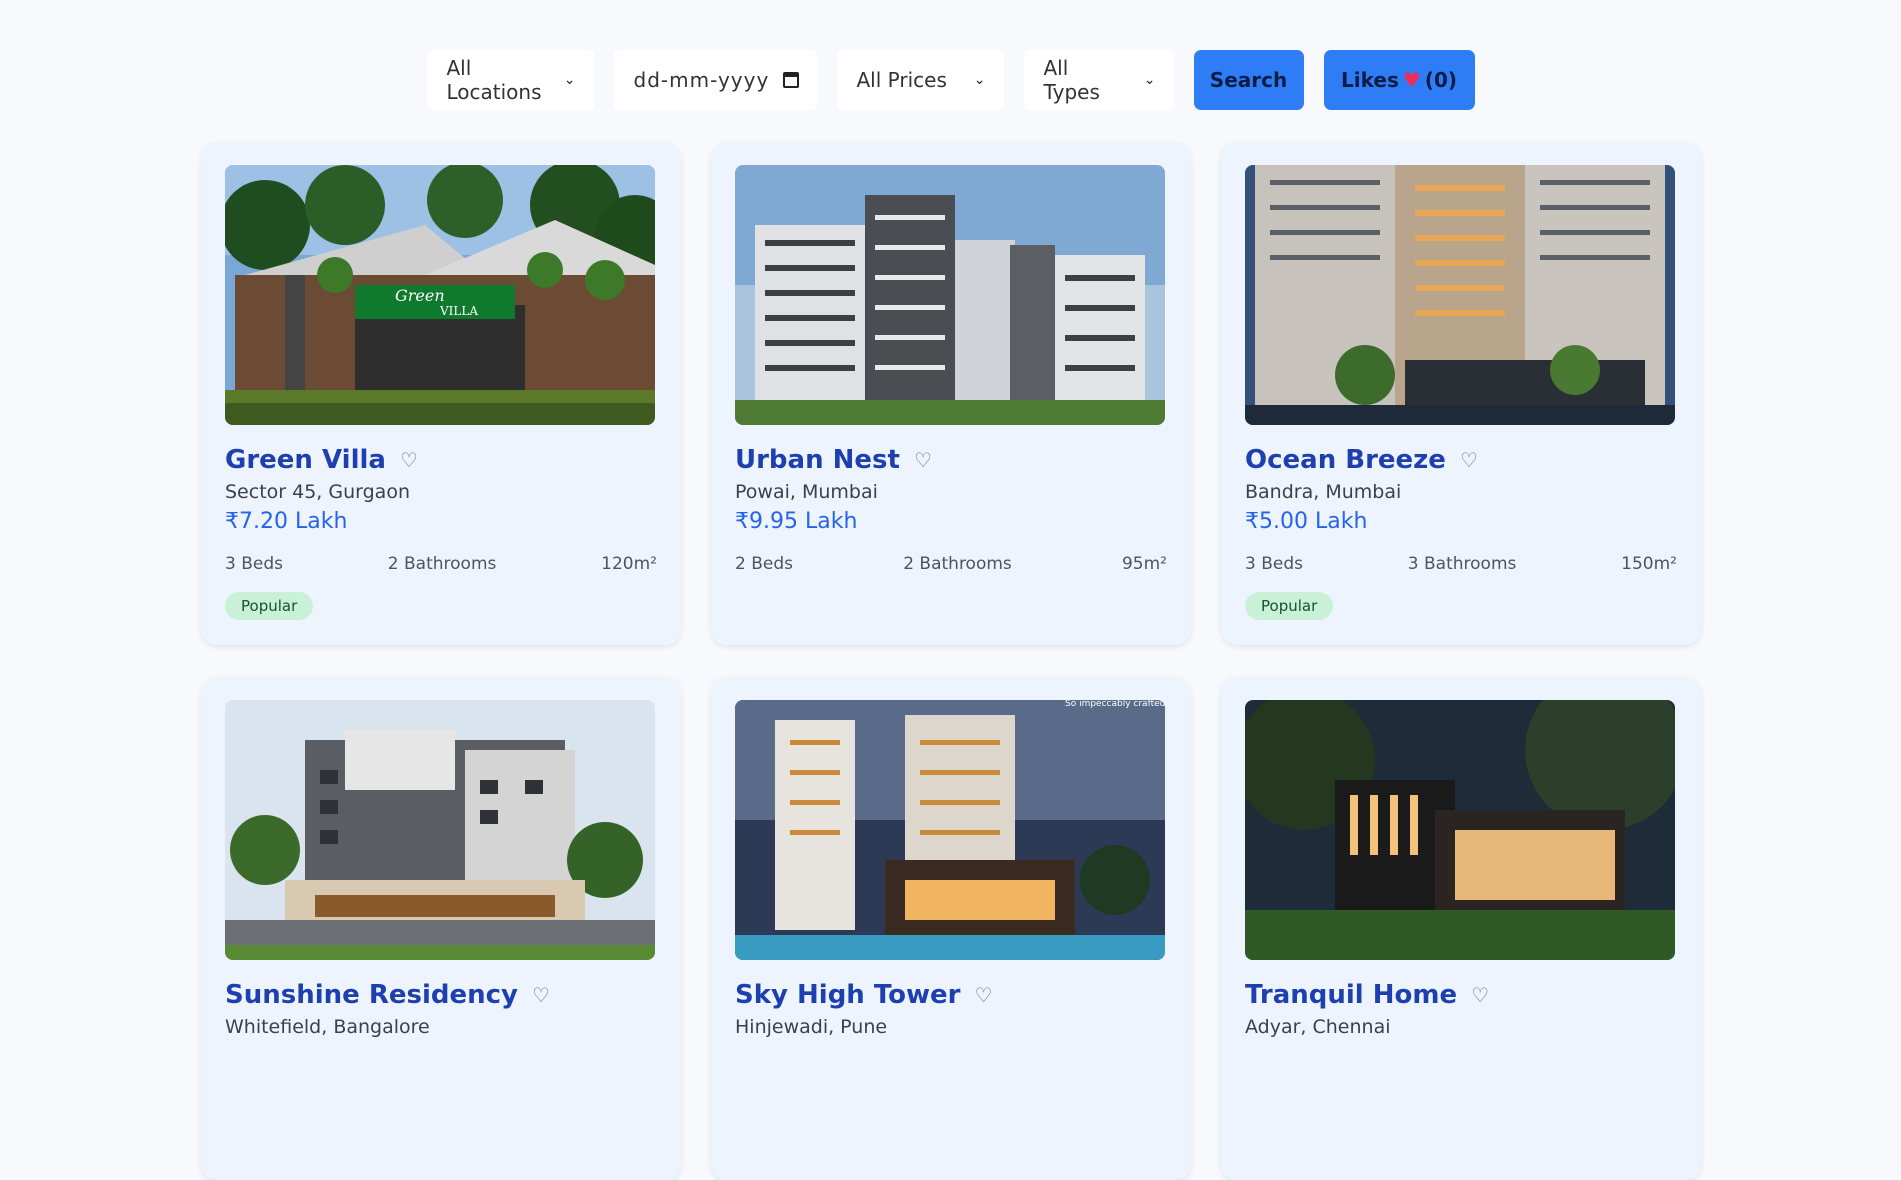  Describe the element at coordinates (1318, 1027) in the screenshot. I see `property-location: Adyar, Chennai` at that location.